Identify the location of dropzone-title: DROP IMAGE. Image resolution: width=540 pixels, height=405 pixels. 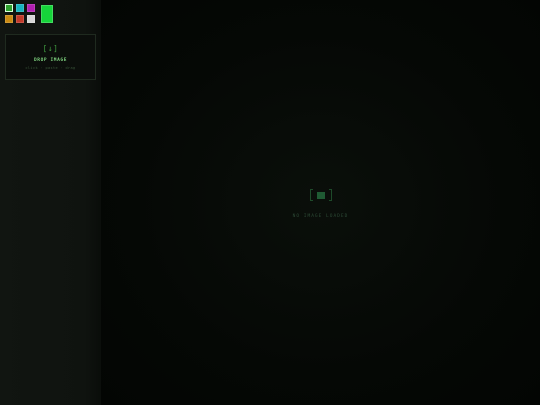
(50, 60).